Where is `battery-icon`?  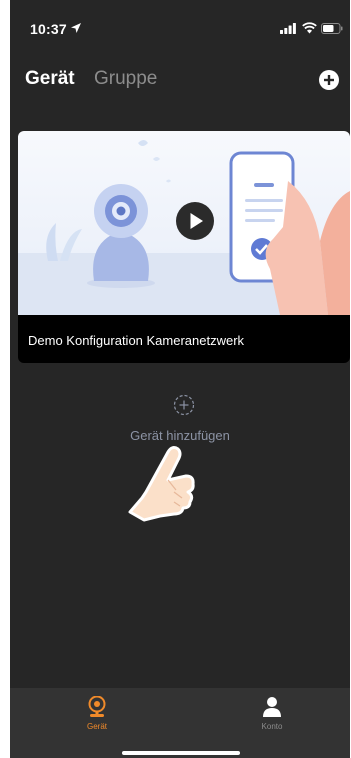 battery-icon is located at coordinates (332, 28).